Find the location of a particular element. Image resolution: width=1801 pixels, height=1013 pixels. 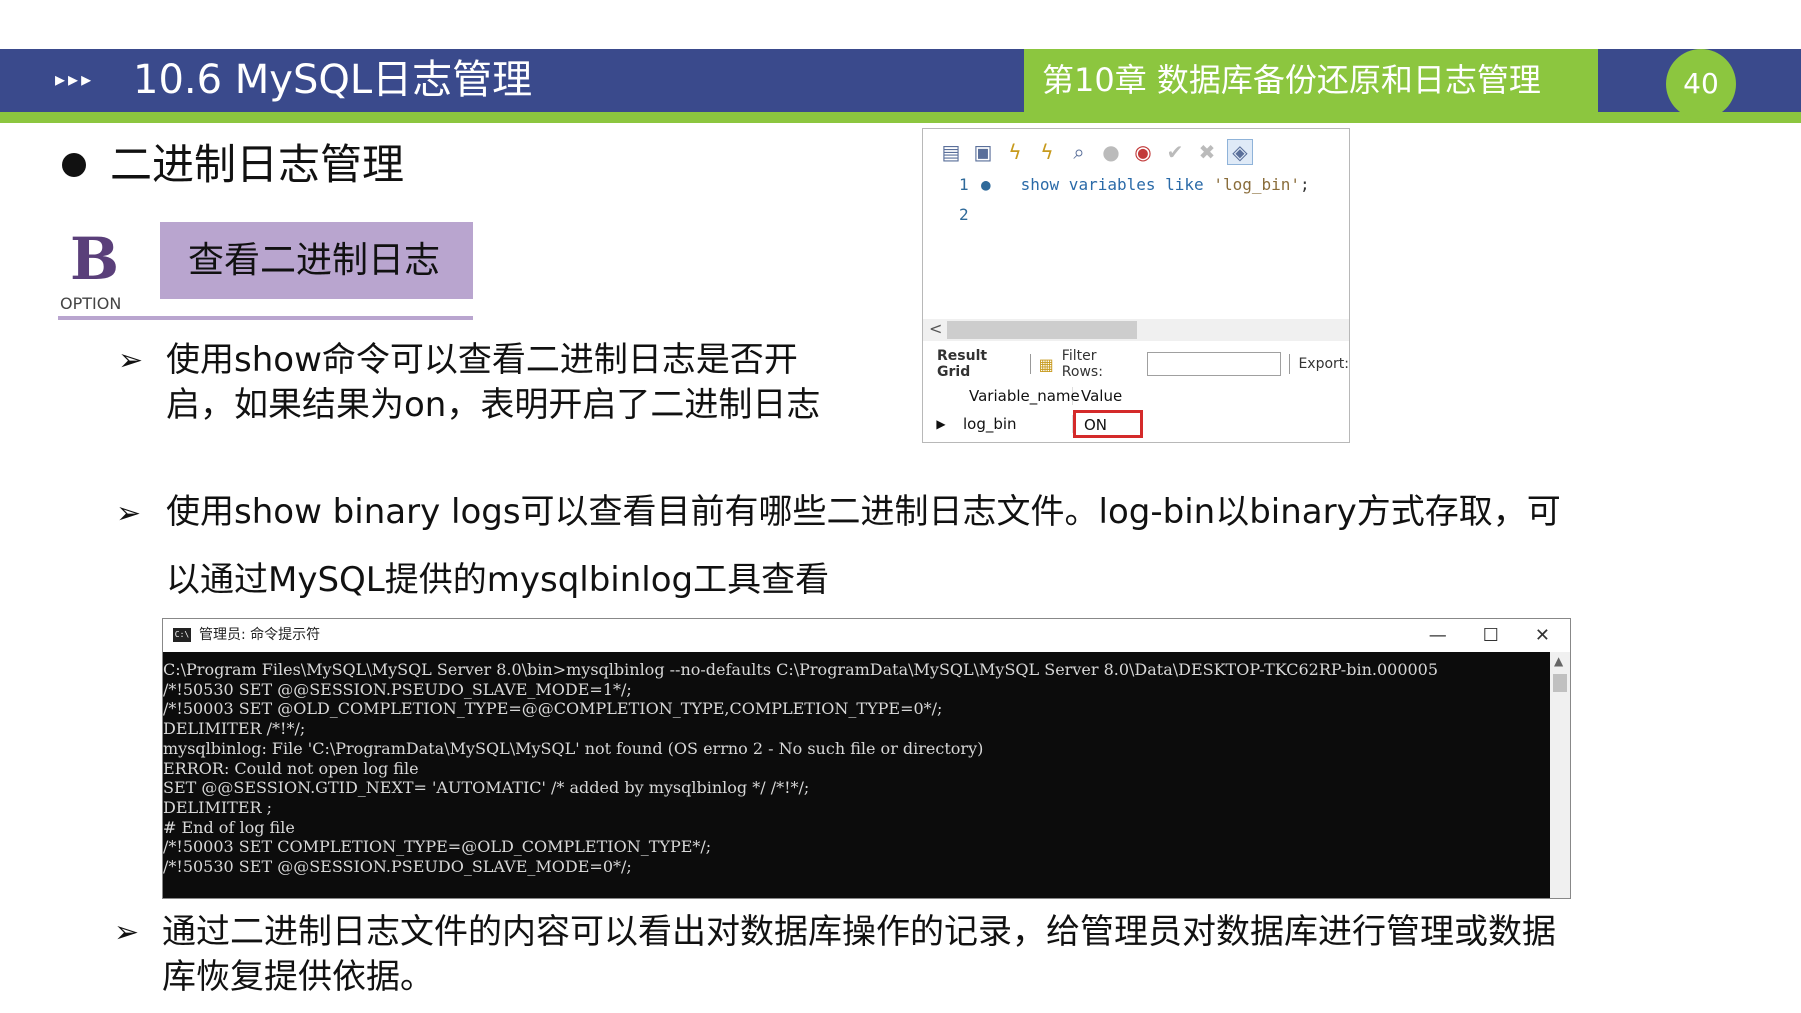

console-line: DELIMITER ; is located at coordinates (218, 807).